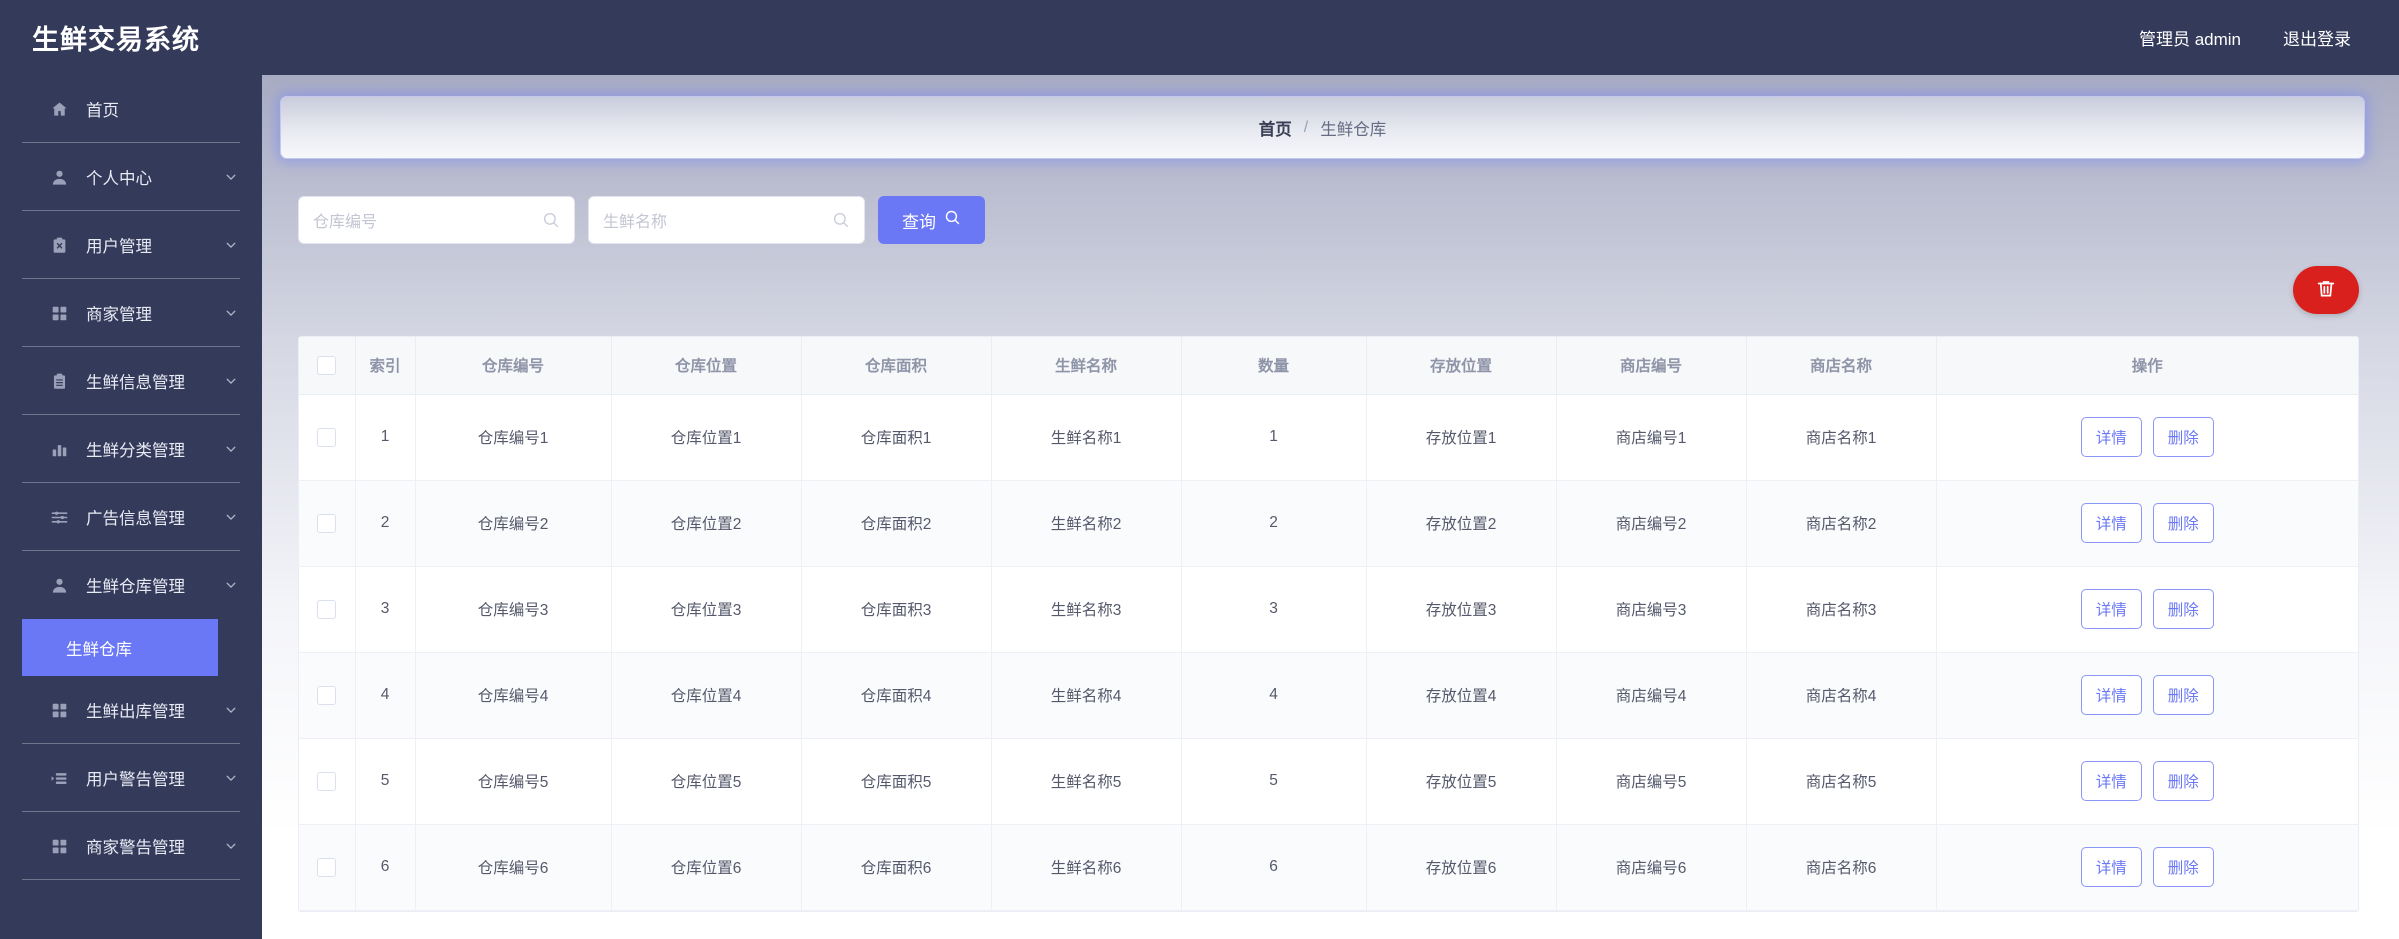 The width and height of the screenshot is (2399, 939). What do you see at coordinates (327, 365) in the screenshot?
I see `select-all-checkbox` at bounding box center [327, 365].